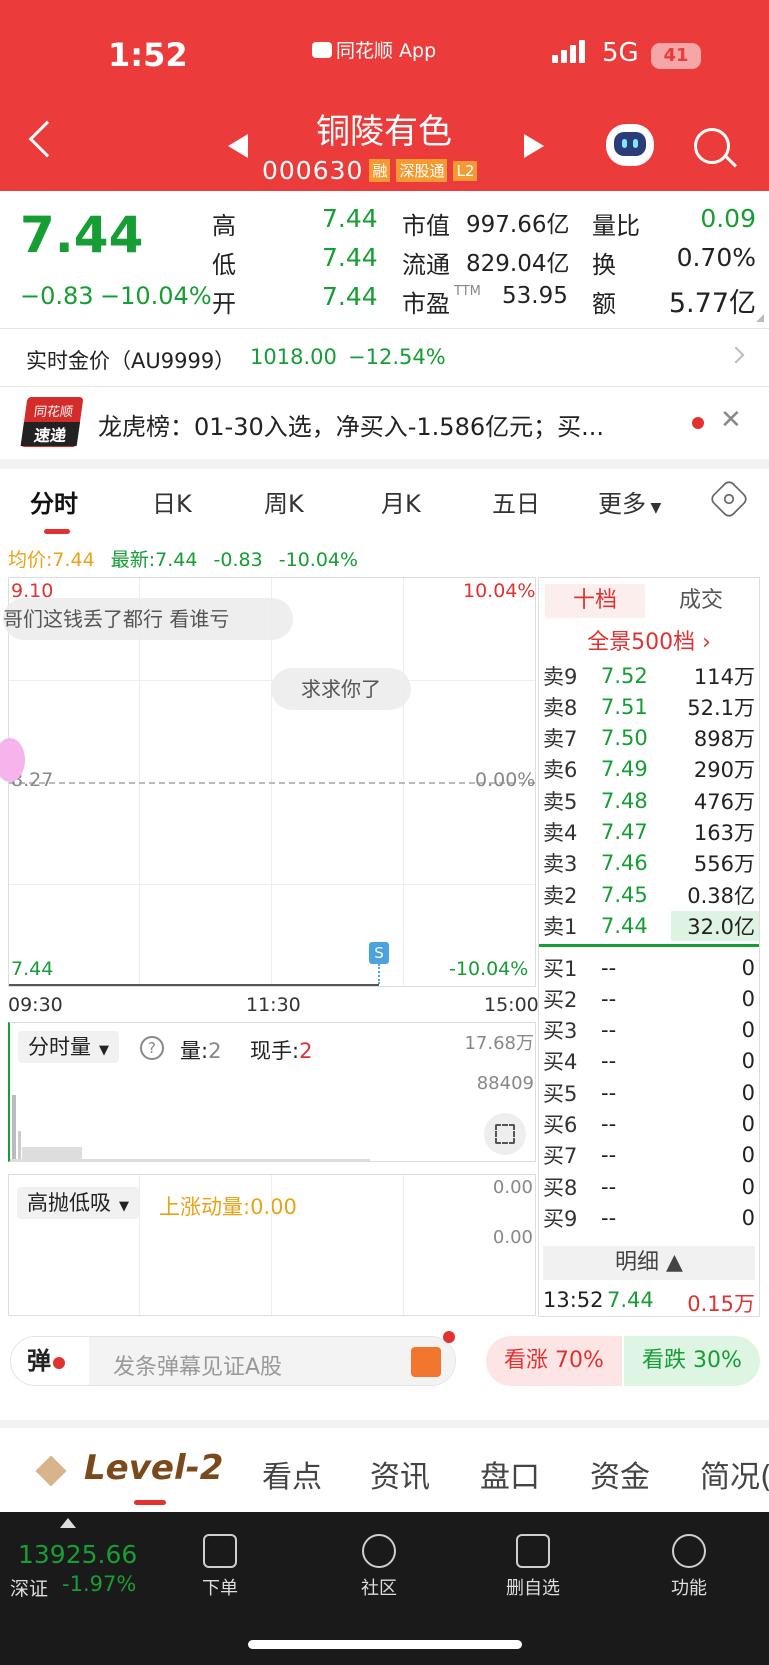  What do you see at coordinates (510, 1474) in the screenshot?
I see `tab-handicap: 盘口` at bounding box center [510, 1474].